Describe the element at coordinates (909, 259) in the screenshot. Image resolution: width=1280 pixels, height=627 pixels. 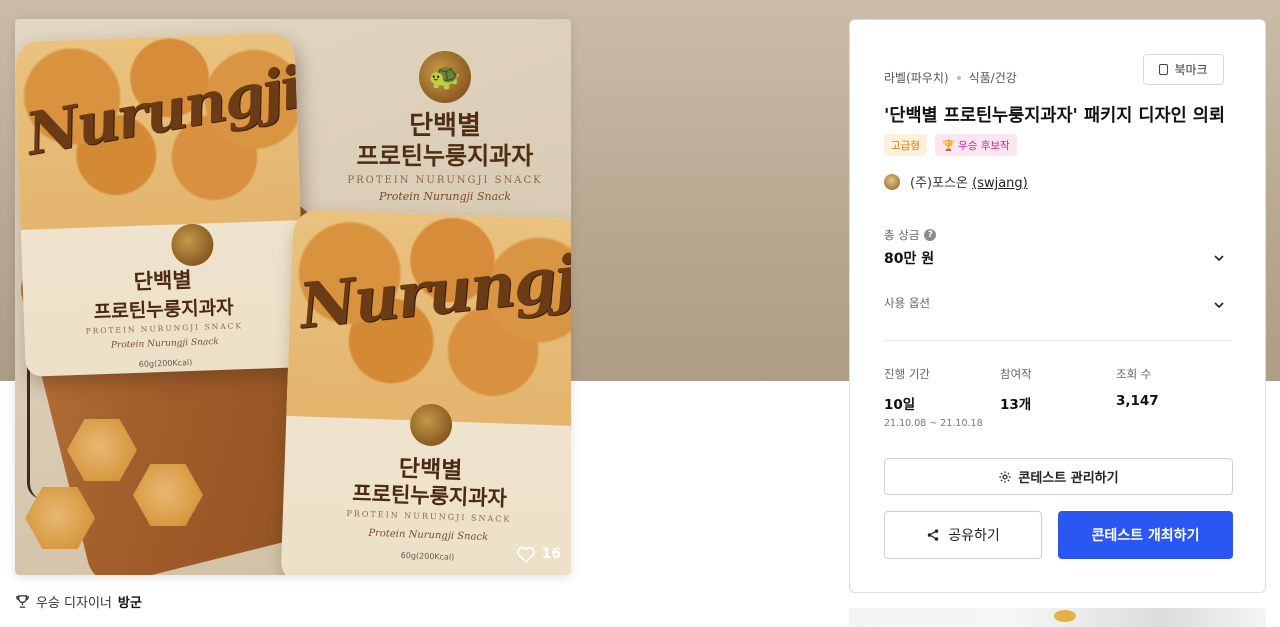
I see `prize-value: 80만 원` at that location.